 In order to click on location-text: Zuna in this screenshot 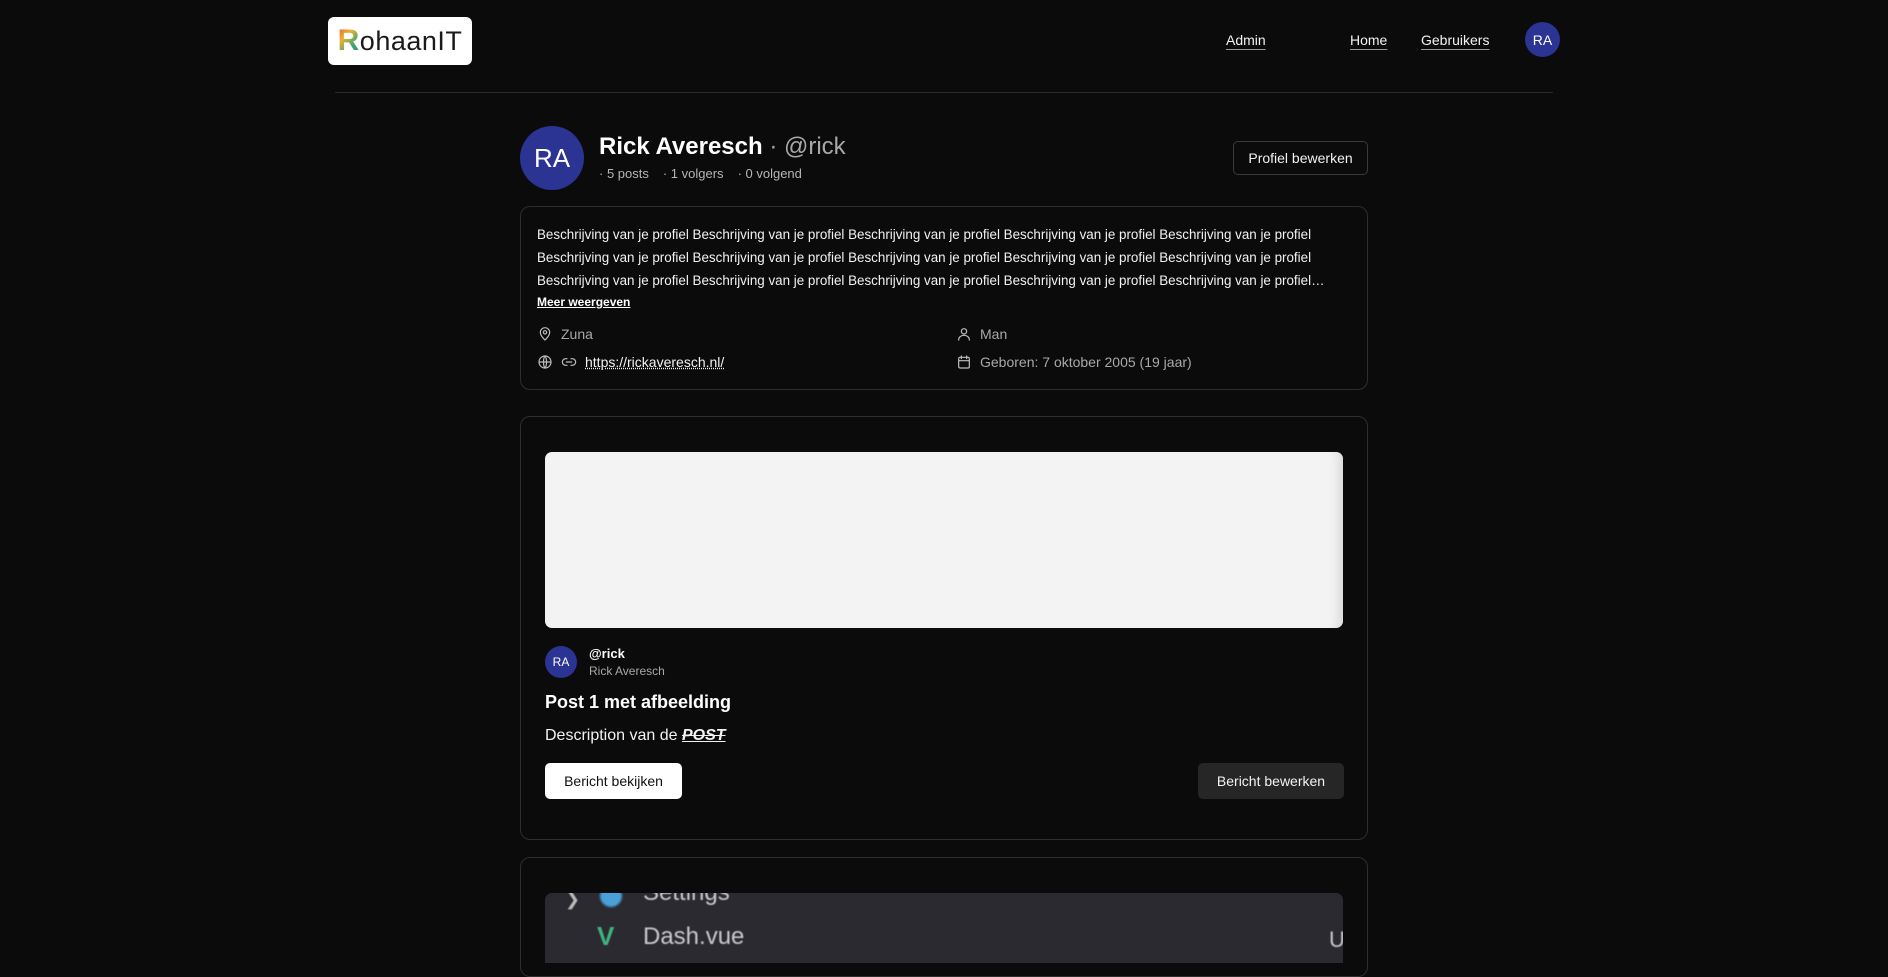, I will do `click(577, 334)`.